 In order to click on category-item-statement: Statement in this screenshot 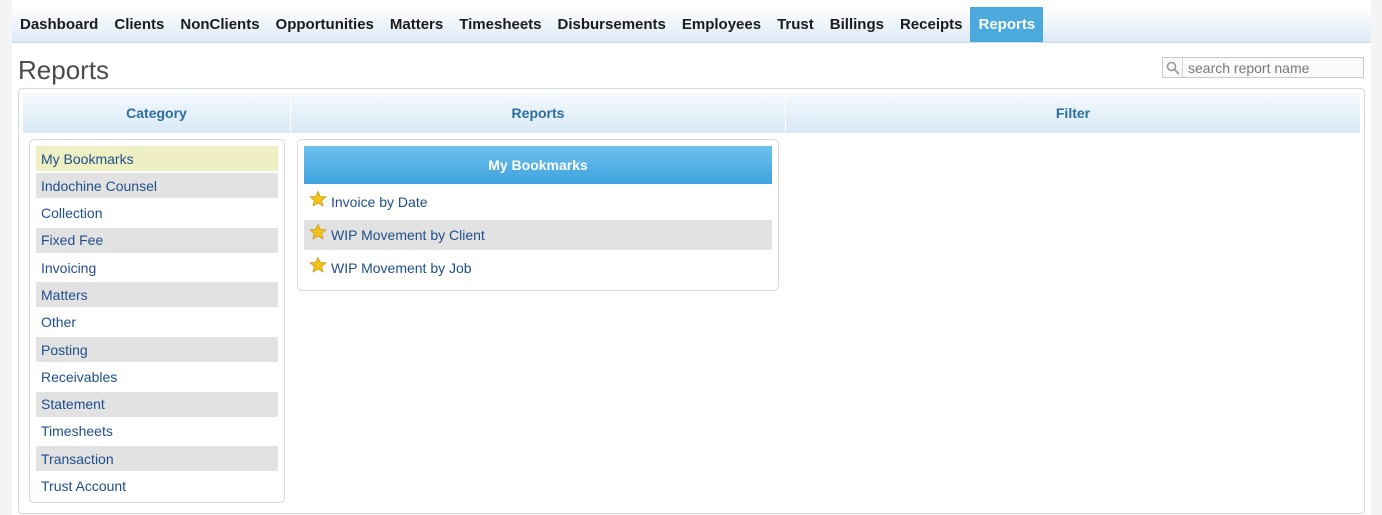, I will do `click(157, 404)`.